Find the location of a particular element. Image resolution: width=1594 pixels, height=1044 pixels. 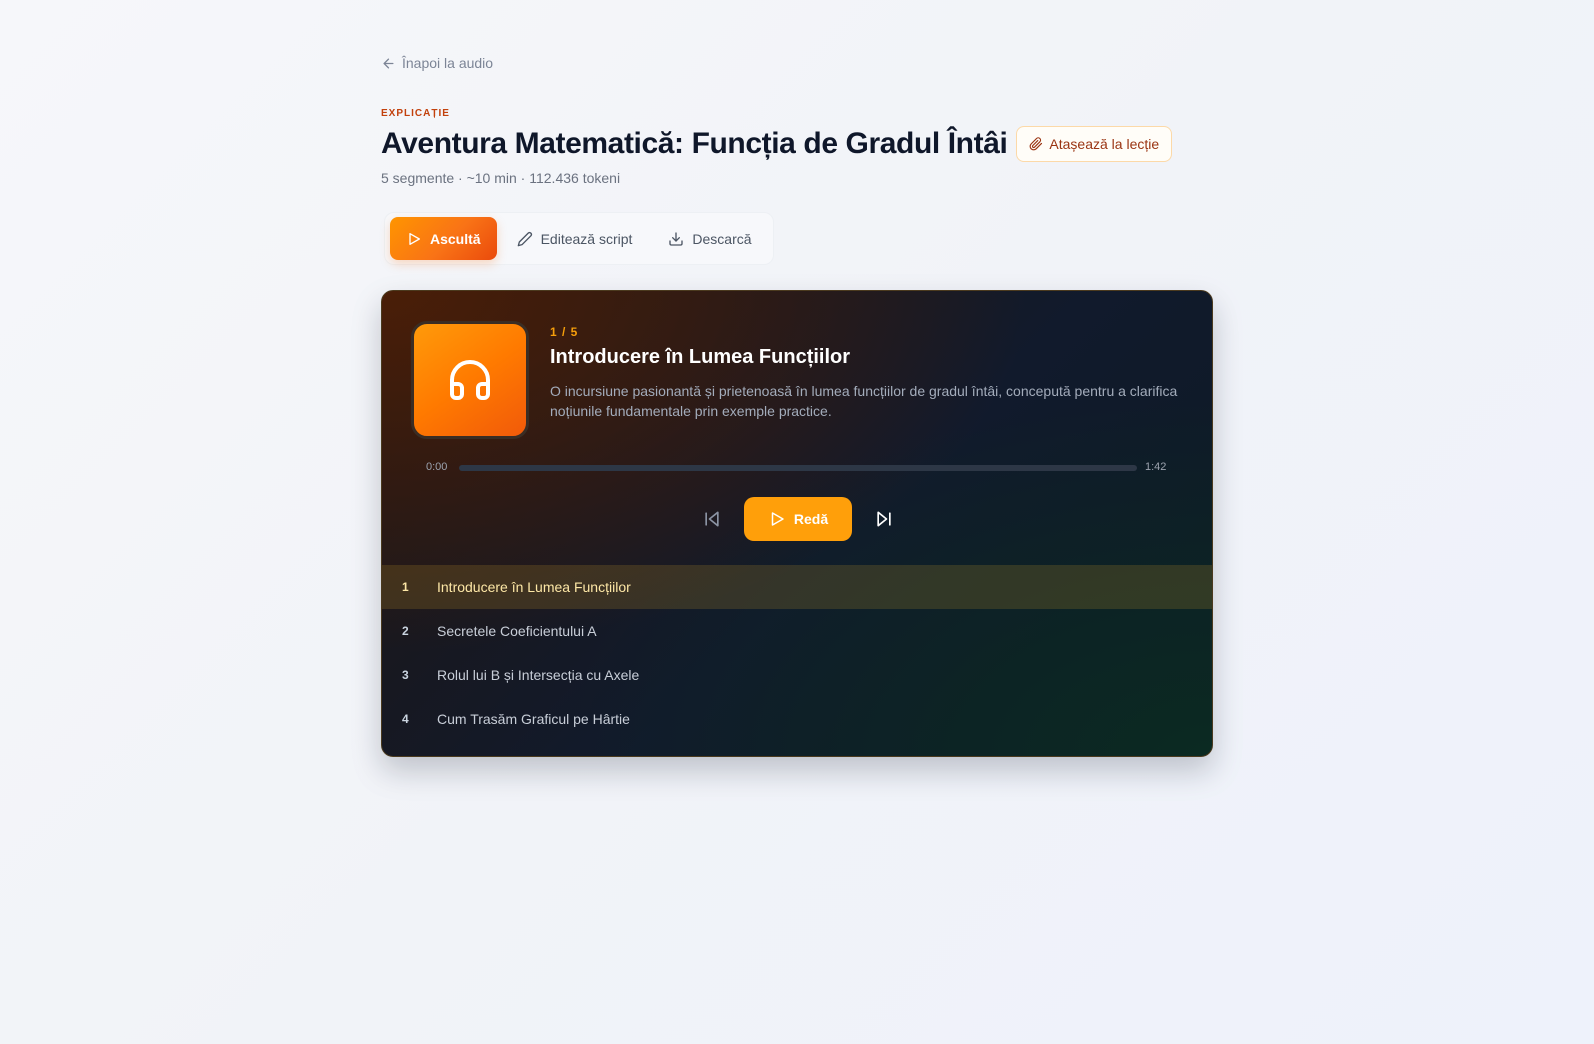

back-link: Înapoi la audio is located at coordinates (437, 63).